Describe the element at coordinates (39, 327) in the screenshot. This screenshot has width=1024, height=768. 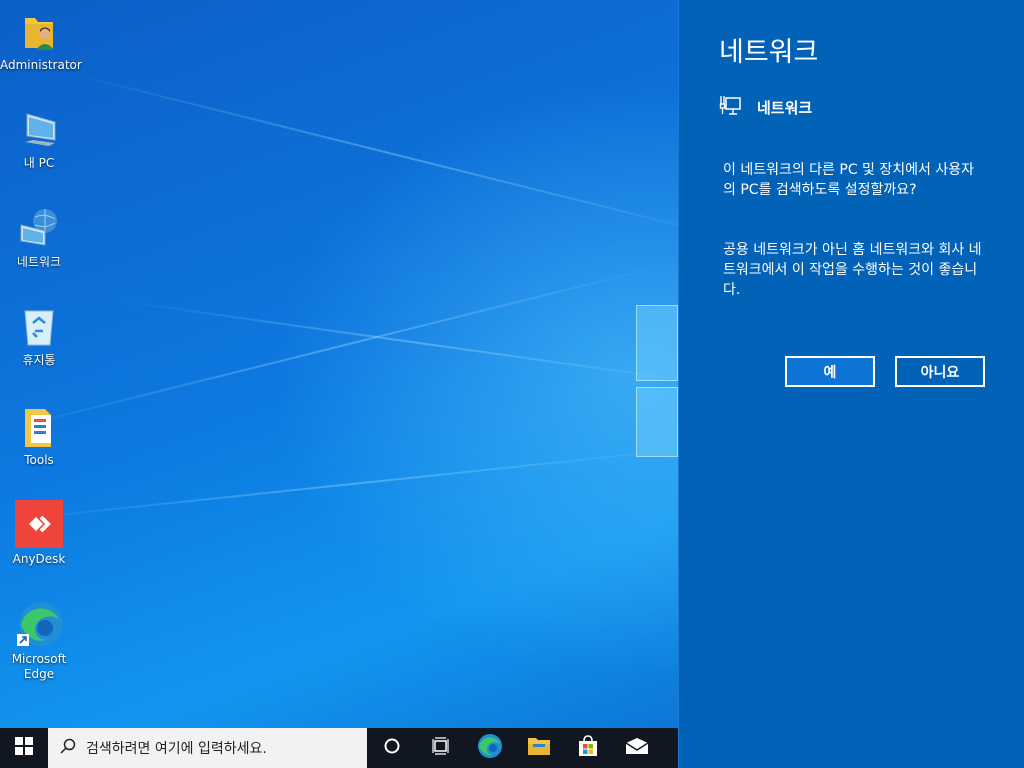
I see `recycle-bin-icon` at that location.